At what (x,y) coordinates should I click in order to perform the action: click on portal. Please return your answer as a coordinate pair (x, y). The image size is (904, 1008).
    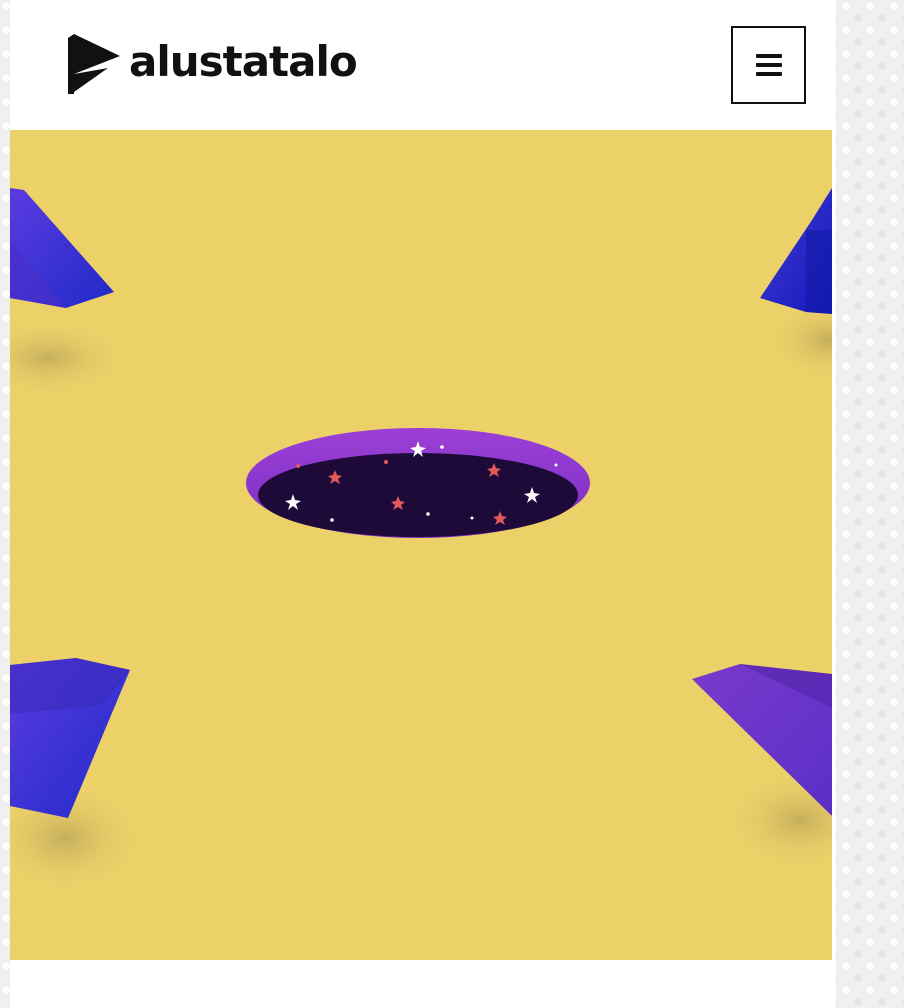
    Looking at the image, I should click on (418, 483).